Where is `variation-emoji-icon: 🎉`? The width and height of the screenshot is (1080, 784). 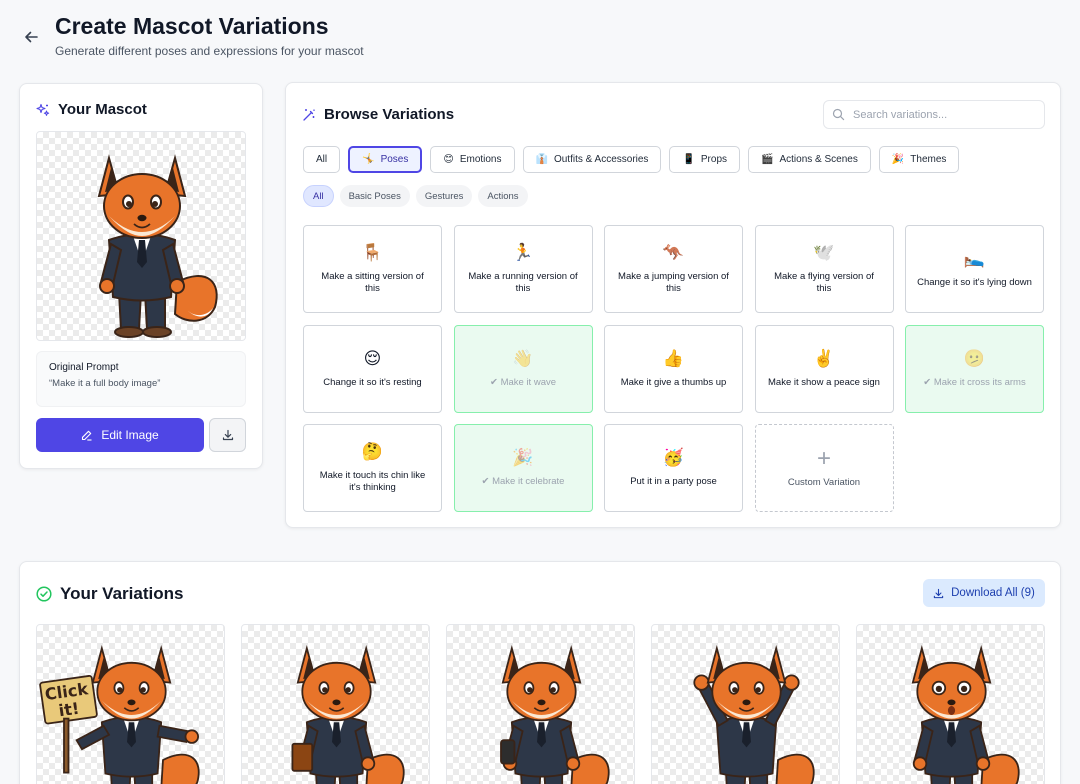
variation-emoji-icon: 🎉 is located at coordinates (523, 458).